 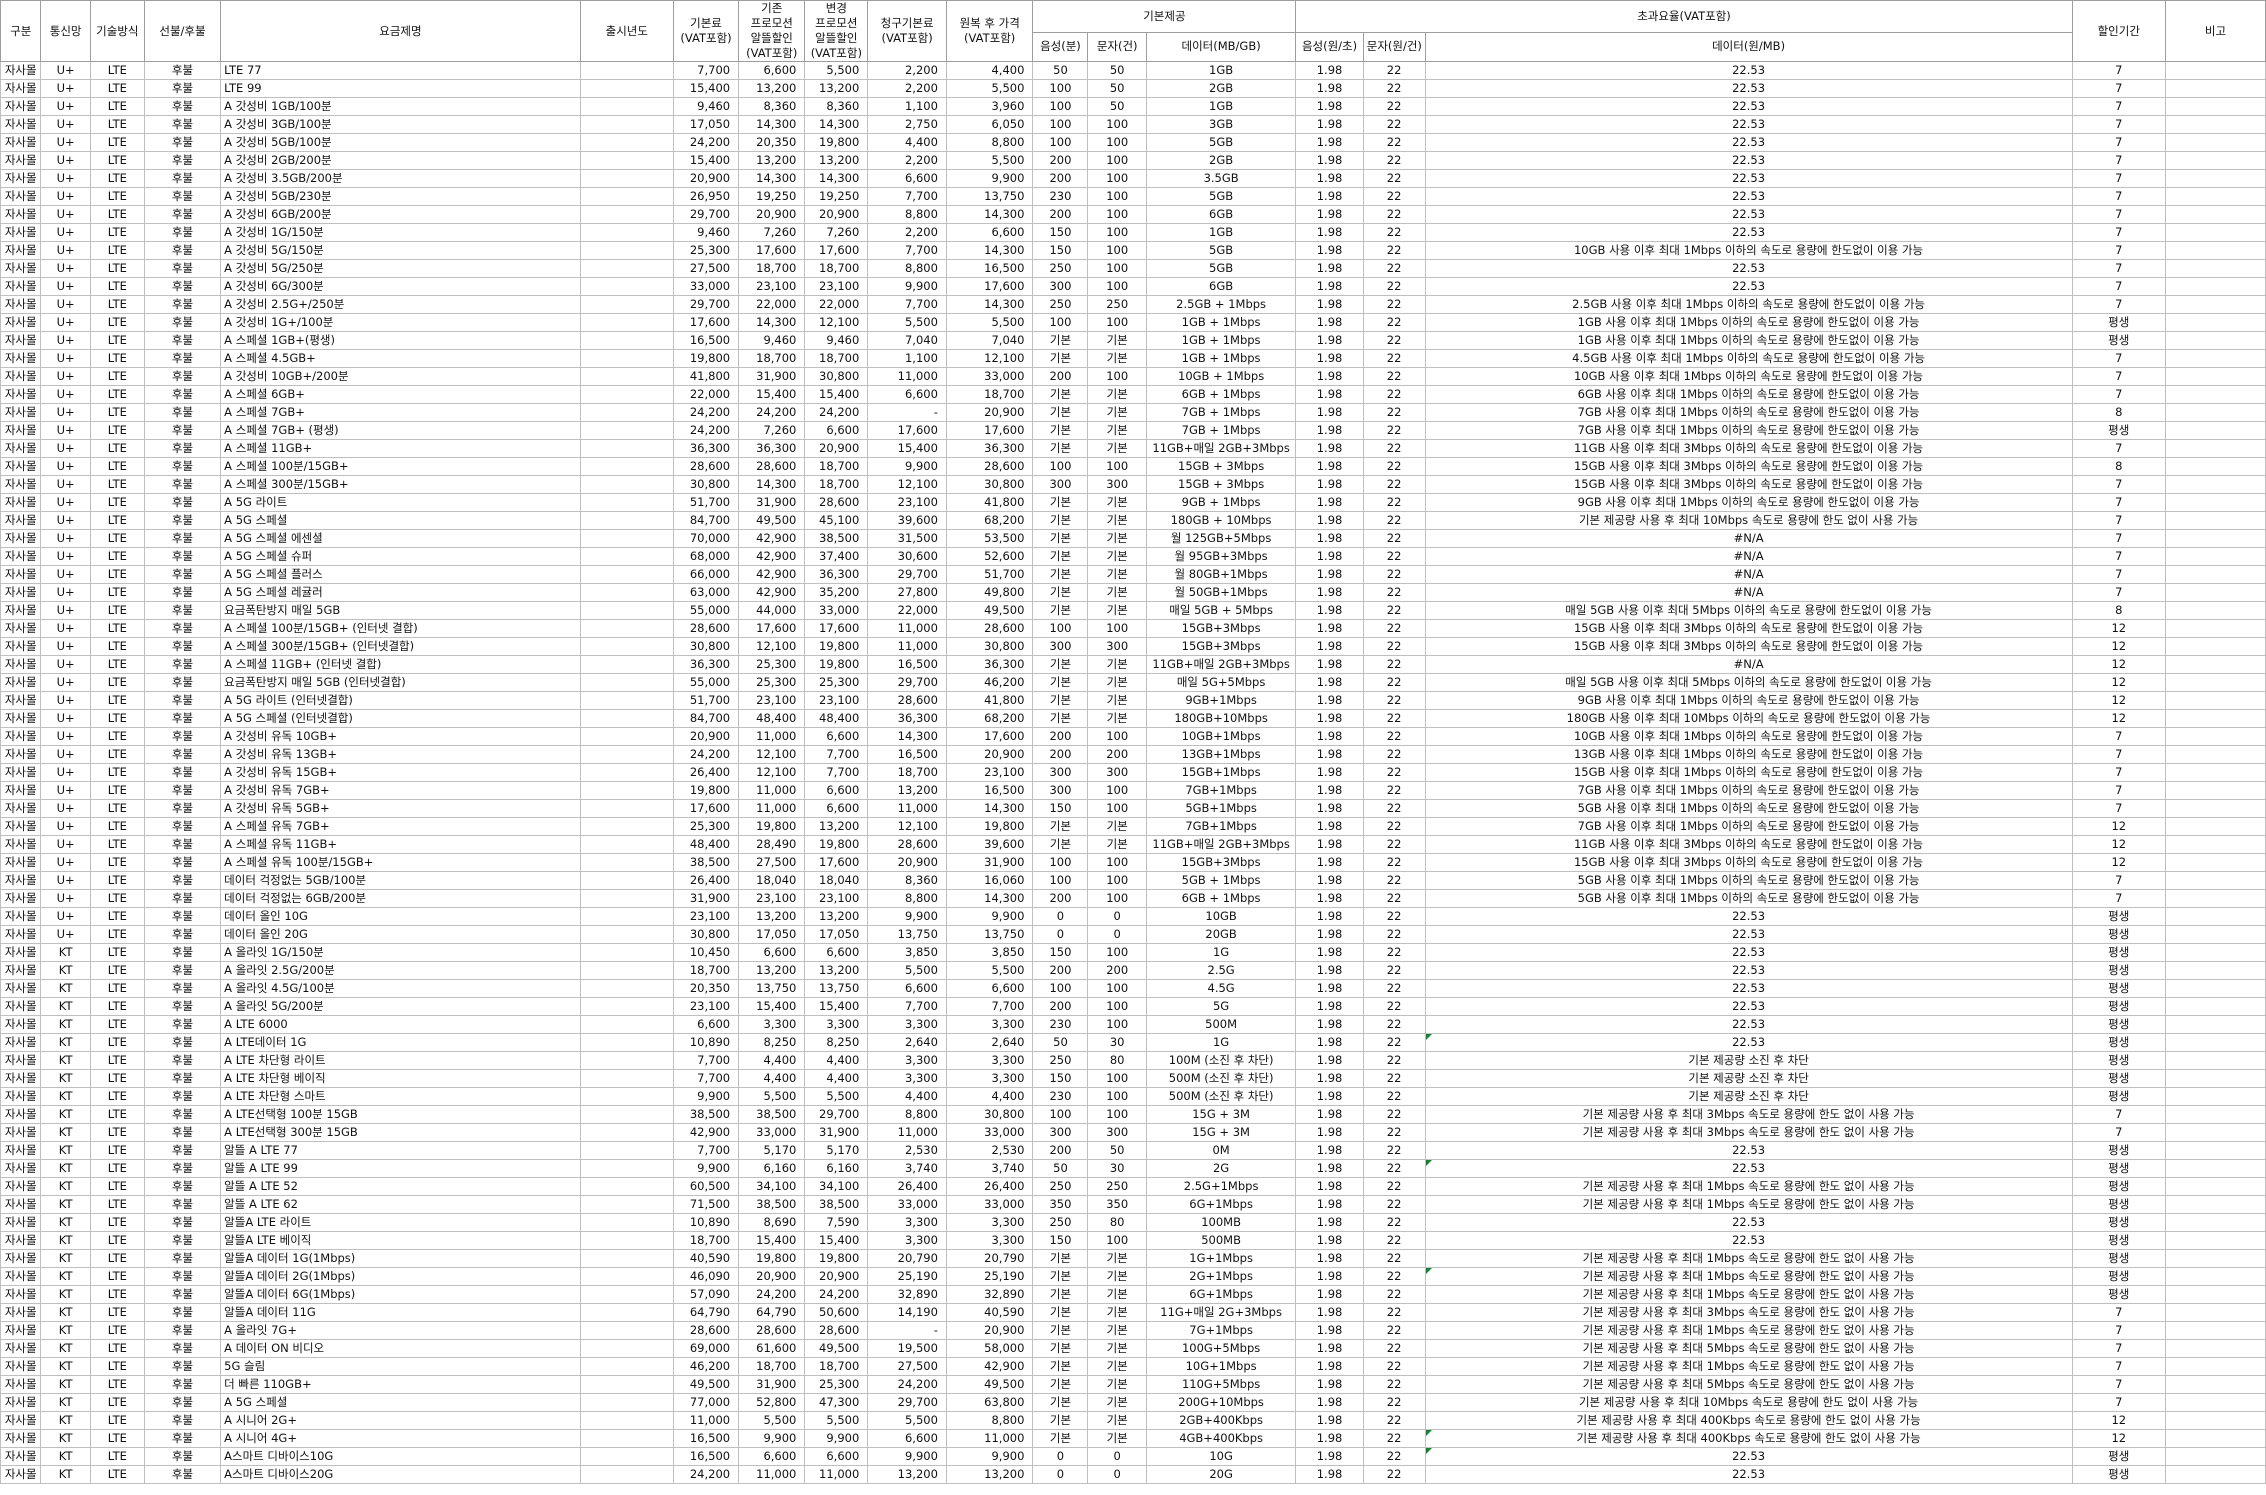 What do you see at coordinates (1117, 934) in the screenshot?
I see `cell-sms: 0` at bounding box center [1117, 934].